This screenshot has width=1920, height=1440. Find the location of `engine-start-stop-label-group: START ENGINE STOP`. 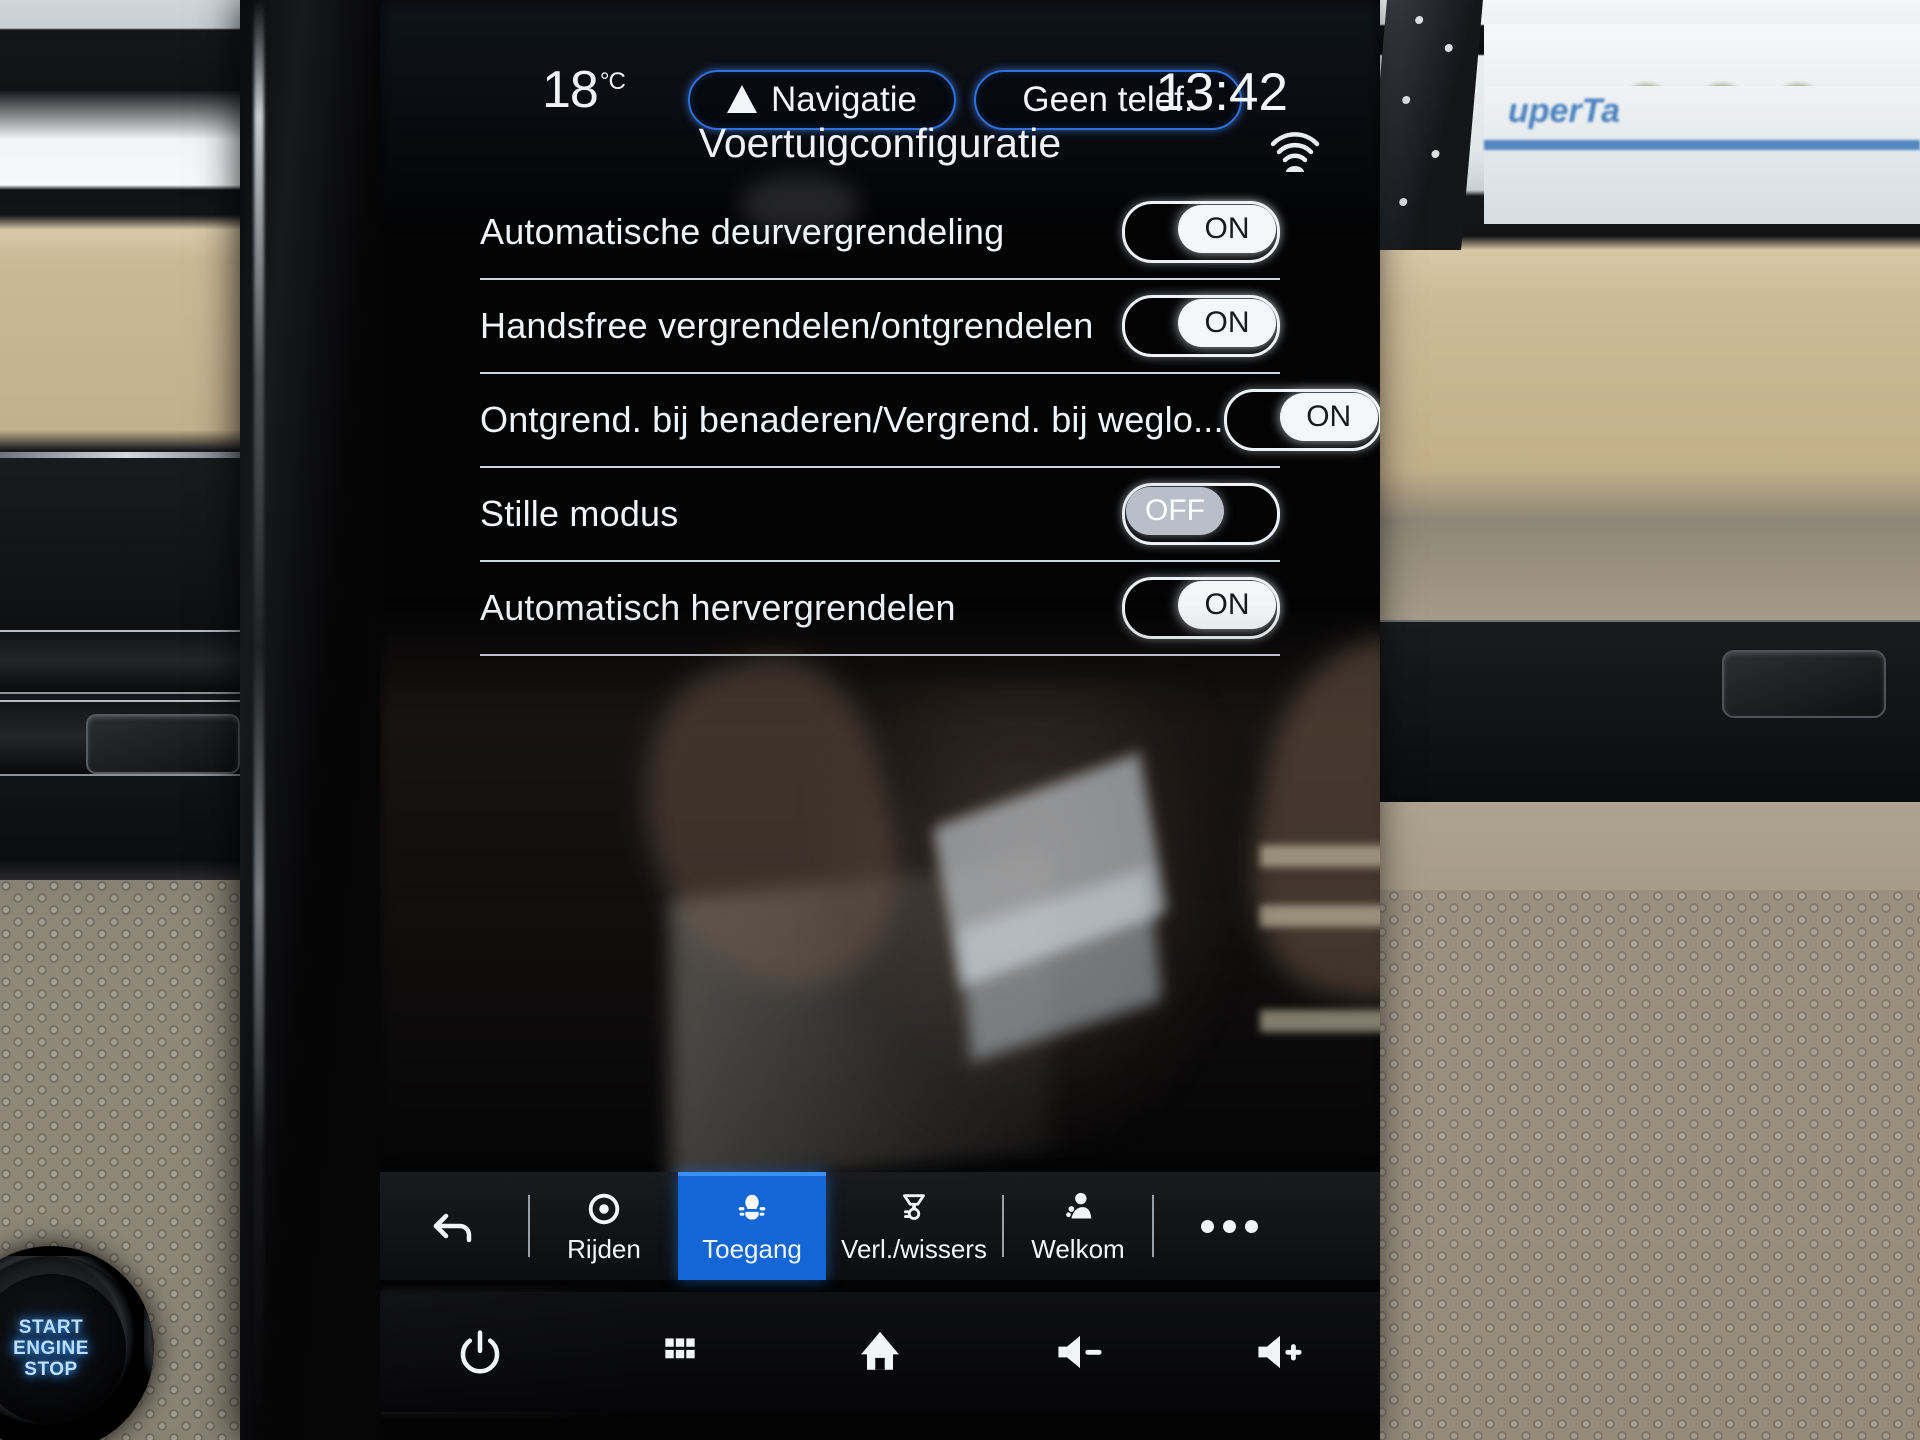

engine-start-stop-label-group: START ENGINE STOP is located at coordinates (63, 1349).